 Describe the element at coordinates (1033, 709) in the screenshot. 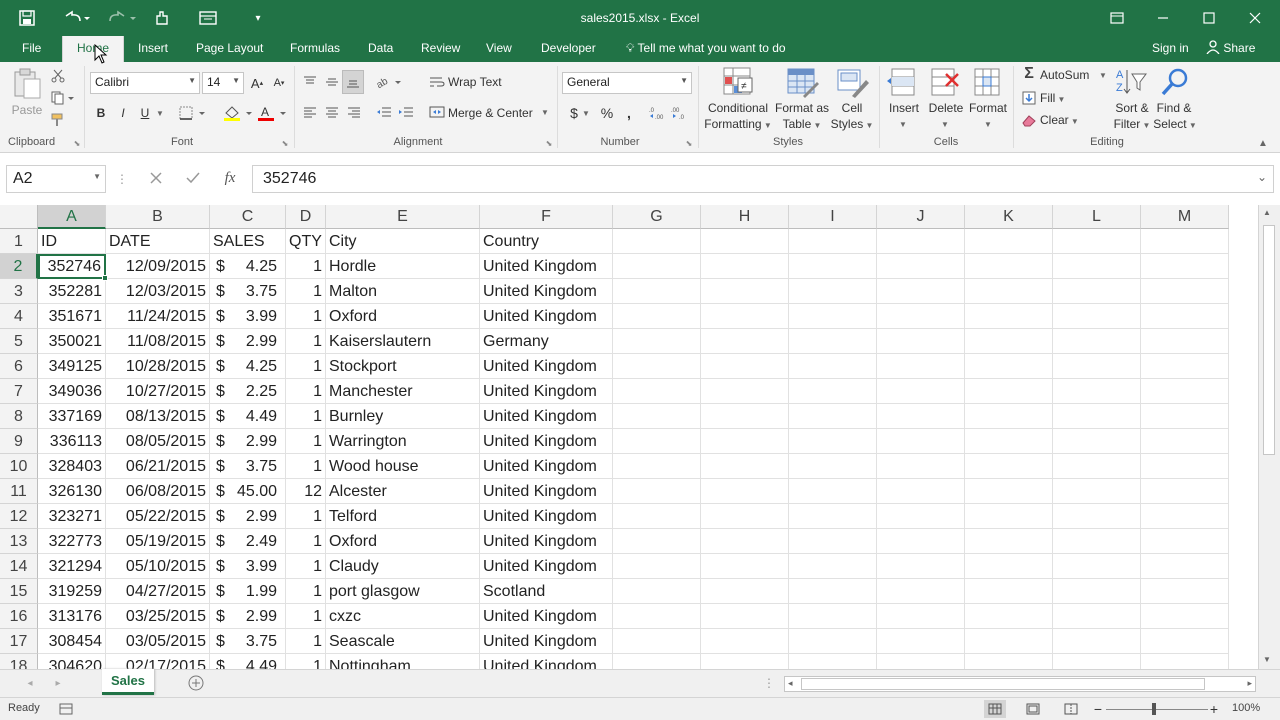

I see `page-layout-view-icon` at that location.